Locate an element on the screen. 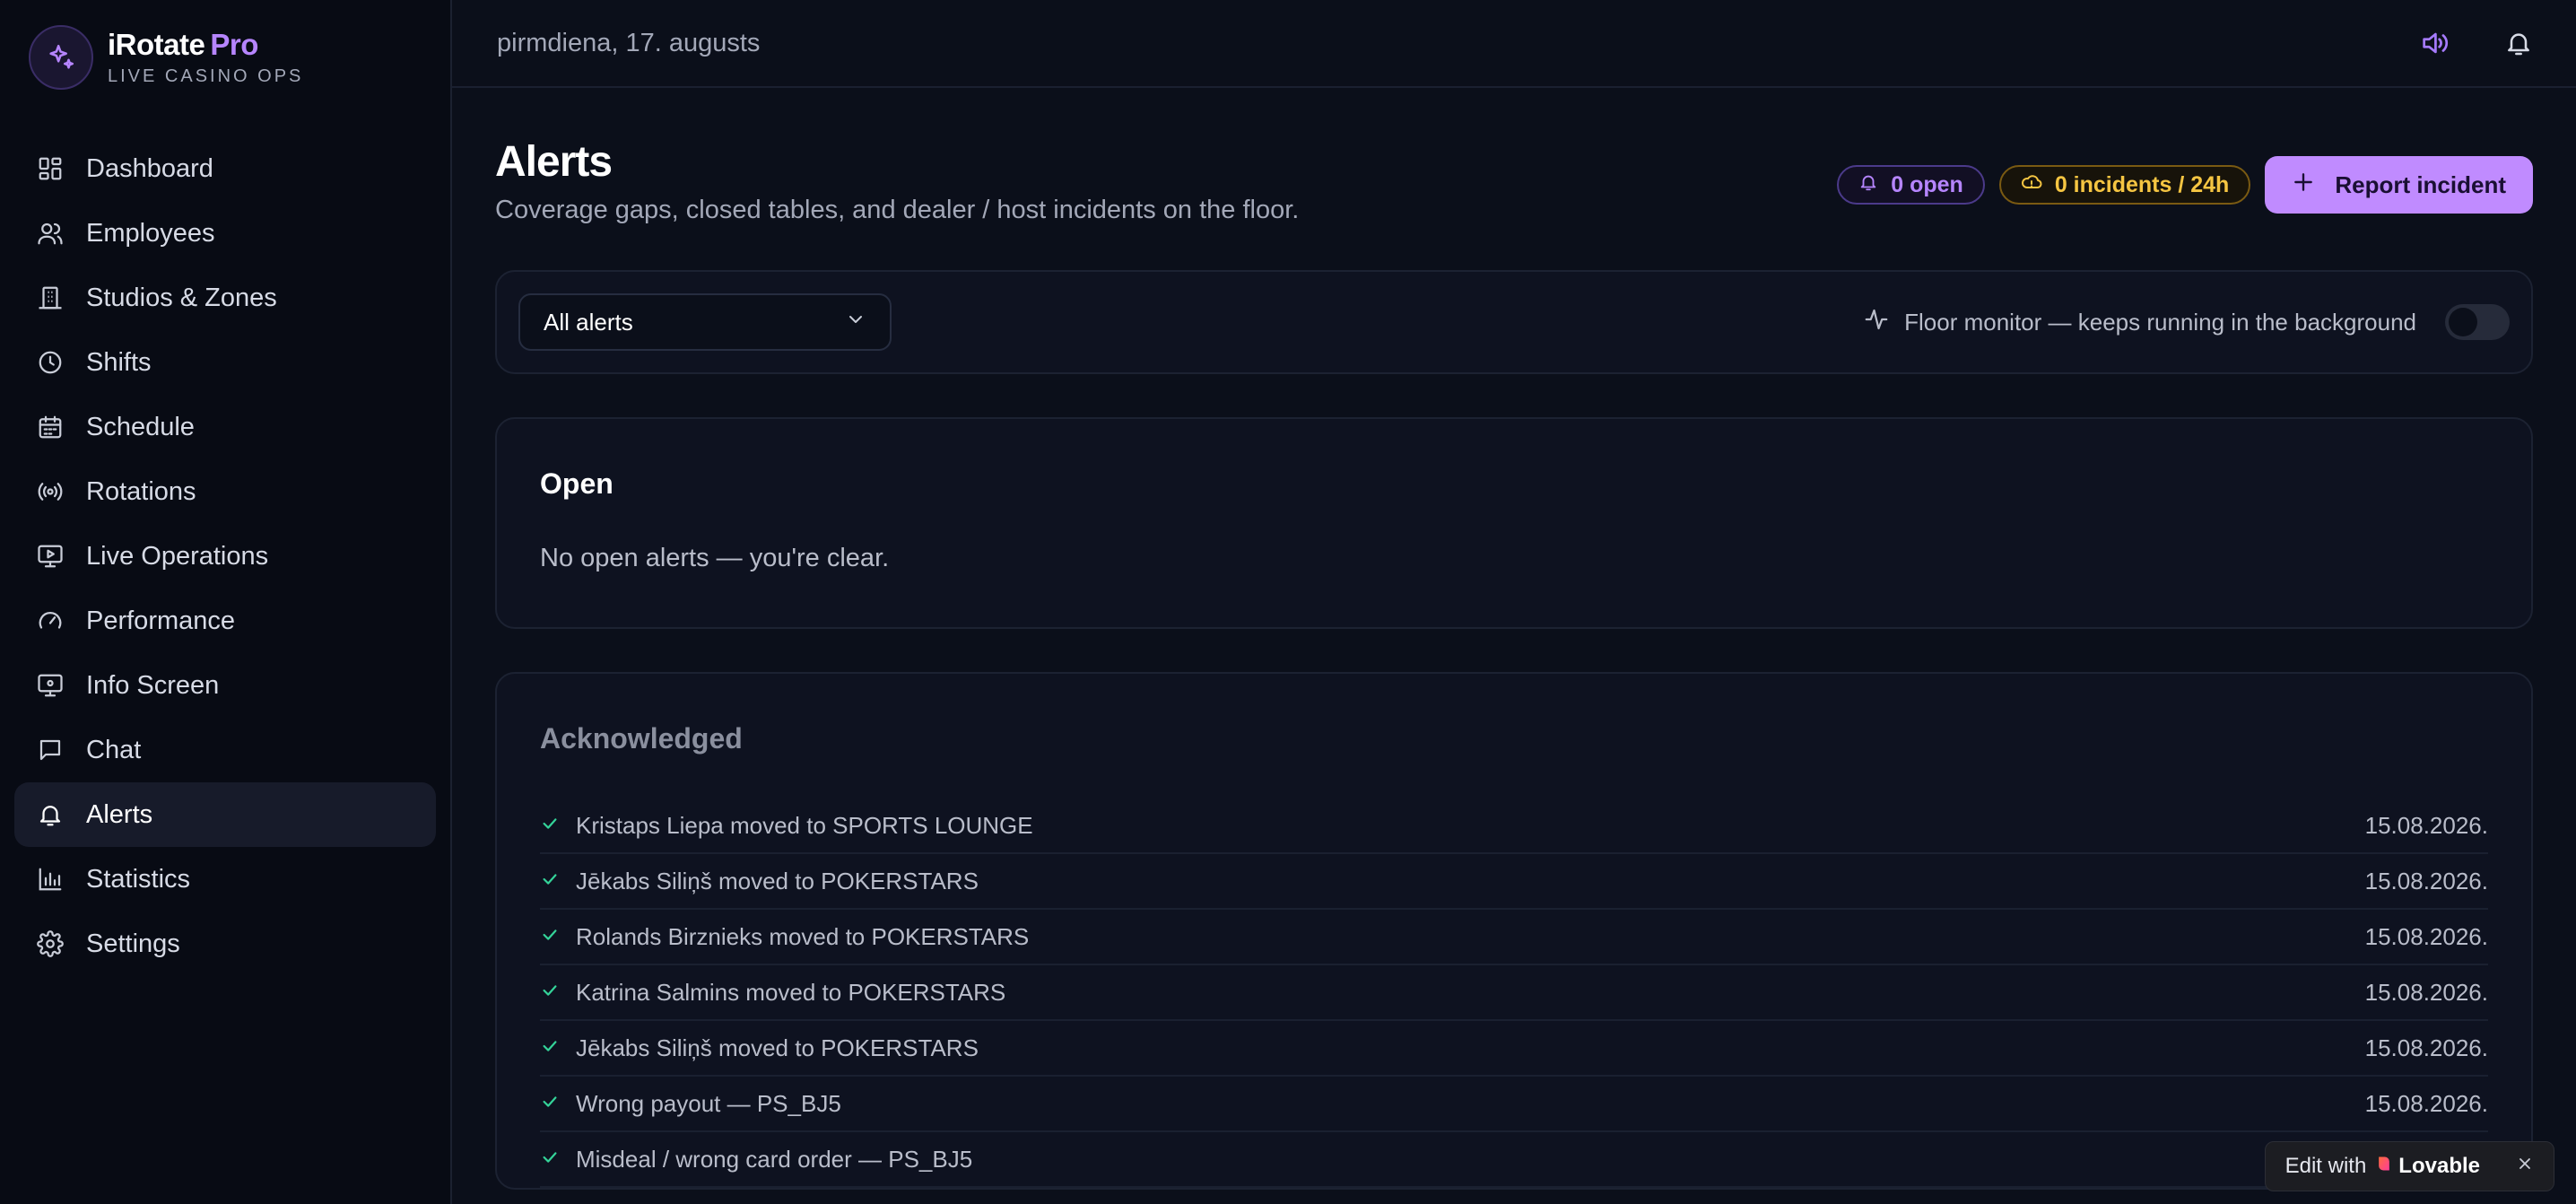 This screenshot has width=2576, height=1204. sidebar-item-shifts: Shifts is located at coordinates (225, 362).